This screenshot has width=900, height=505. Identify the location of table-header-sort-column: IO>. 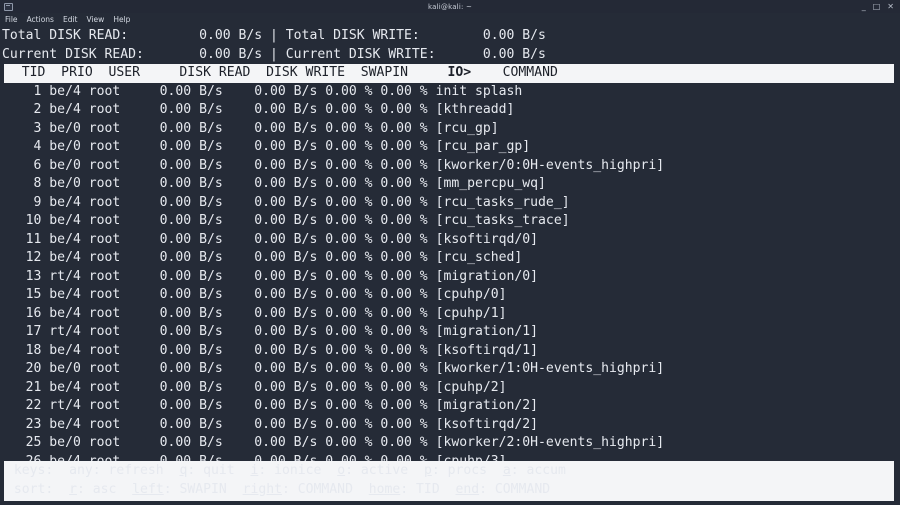
(459, 72).